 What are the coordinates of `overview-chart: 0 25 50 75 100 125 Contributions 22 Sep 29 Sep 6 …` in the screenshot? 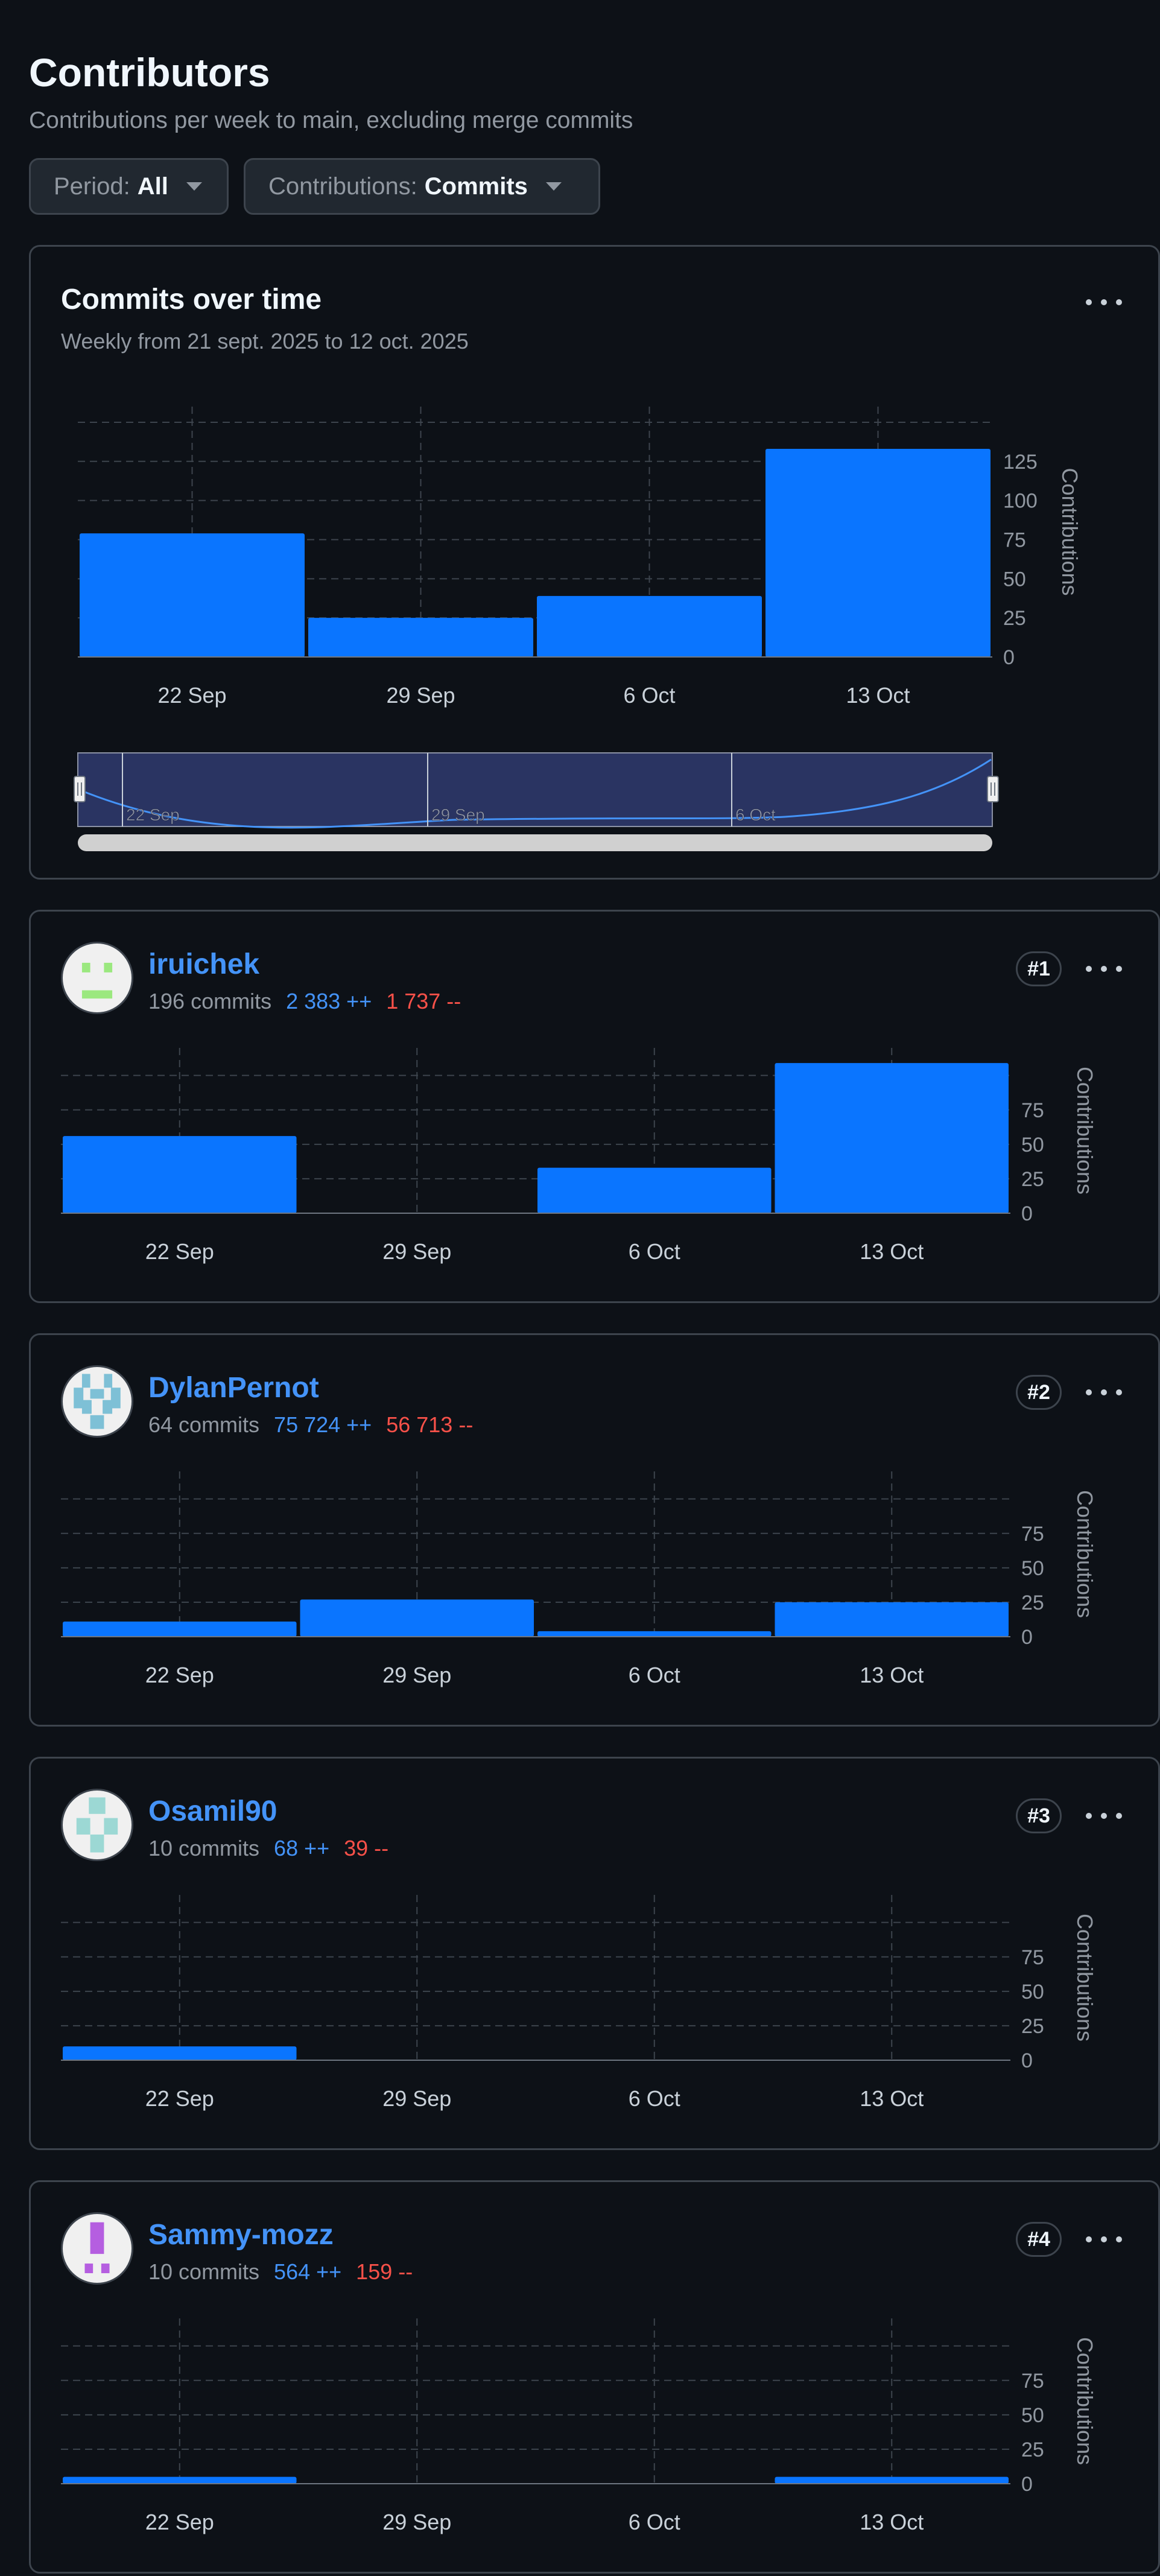 It's located at (578, 629).